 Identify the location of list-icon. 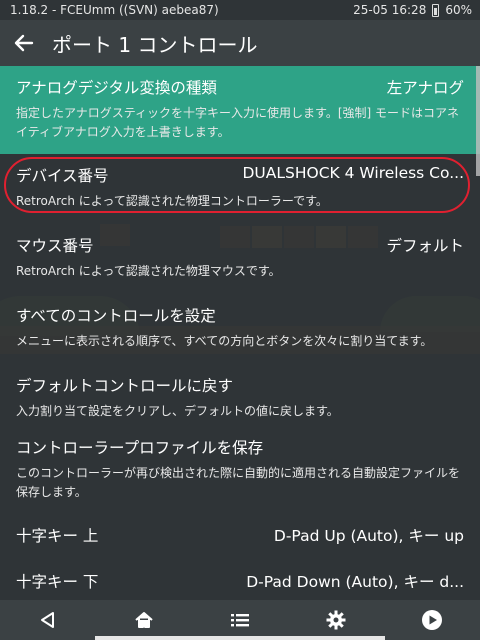
(240, 620).